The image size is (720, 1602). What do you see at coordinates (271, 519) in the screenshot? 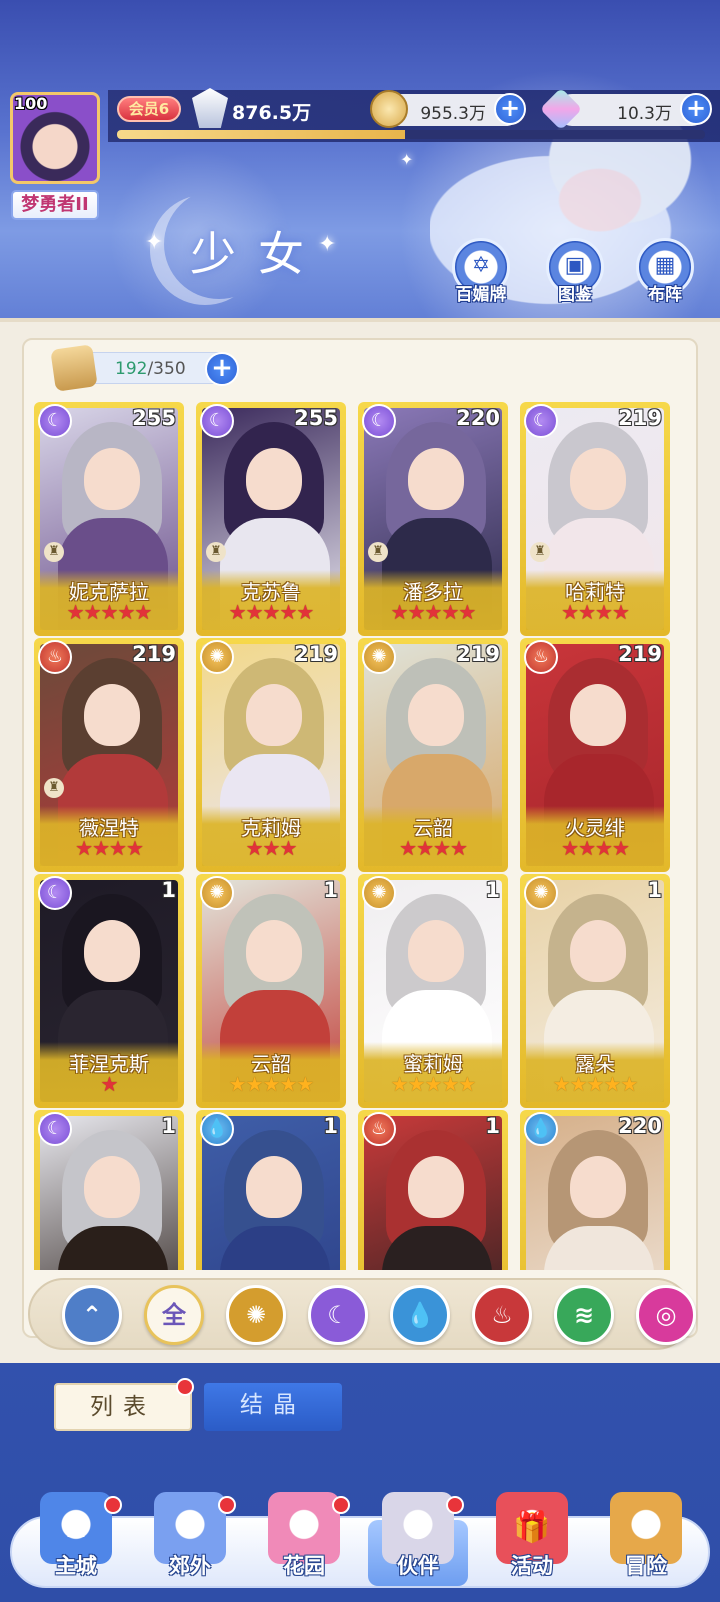
I see `character-card: ☾ 255 ♜ 克苏鲁 ★★★★★` at bounding box center [271, 519].